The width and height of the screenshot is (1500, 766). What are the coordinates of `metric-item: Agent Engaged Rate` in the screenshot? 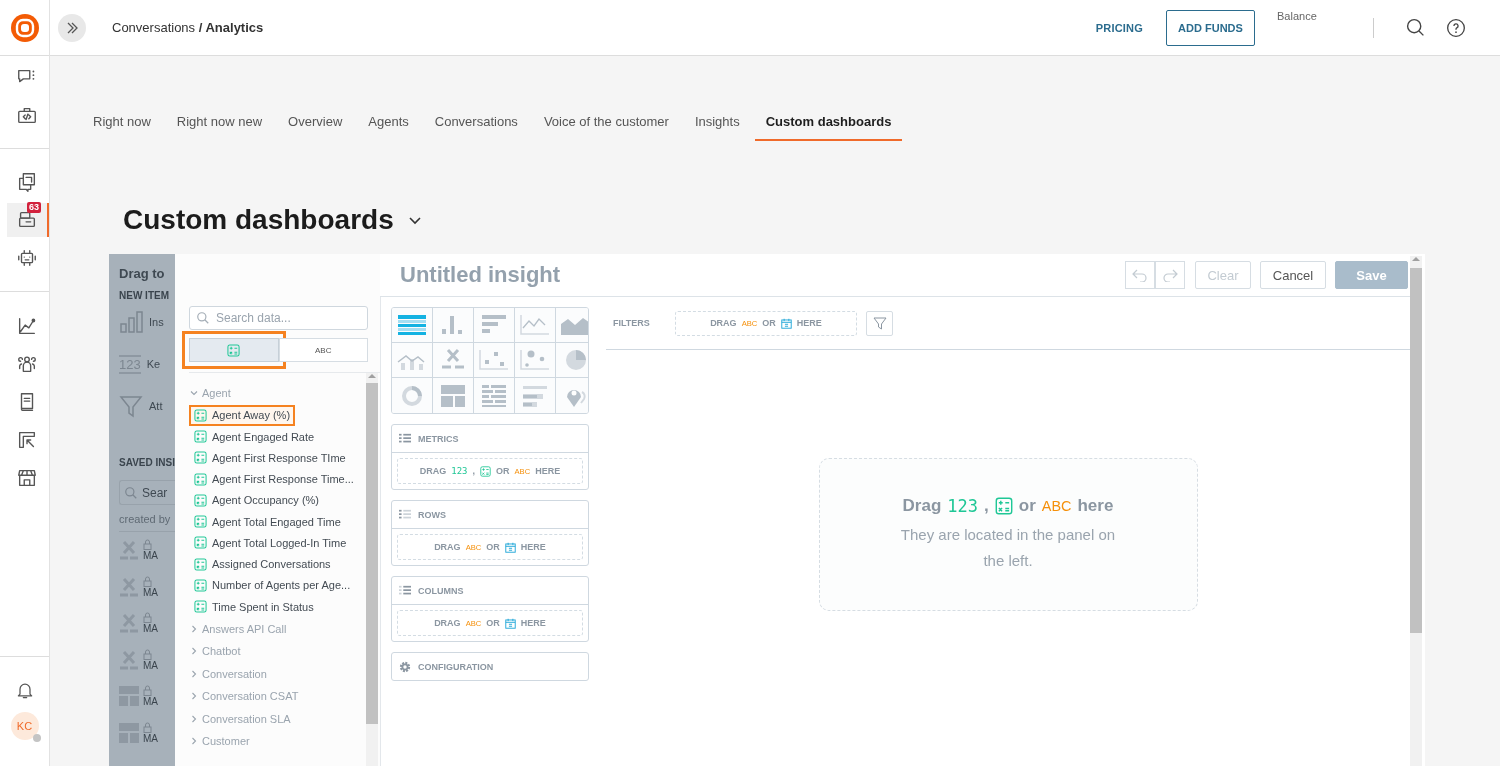 It's located at (254, 436).